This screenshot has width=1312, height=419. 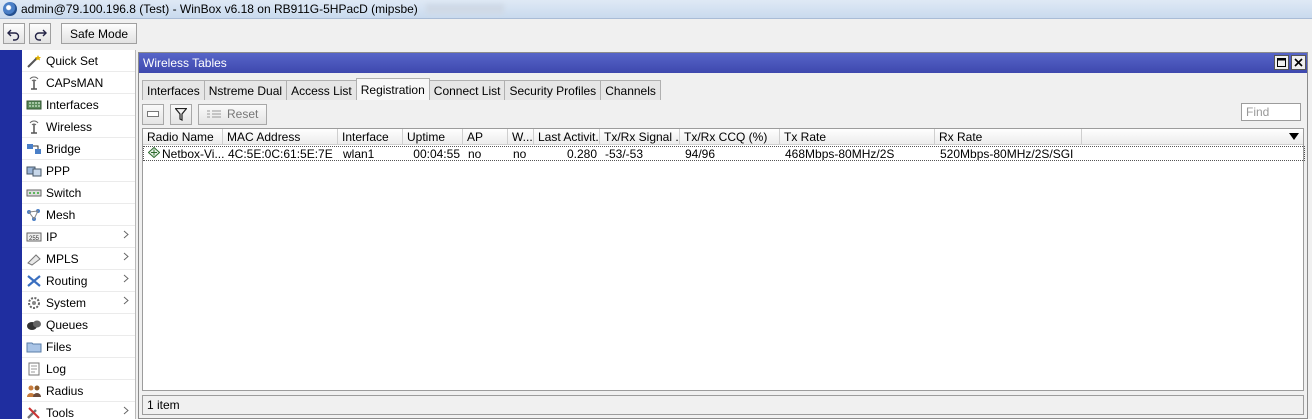 What do you see at coordinates (10, 9) in the screenshot?
I see `winbox-app-icon` at bounding box center [10, 9].